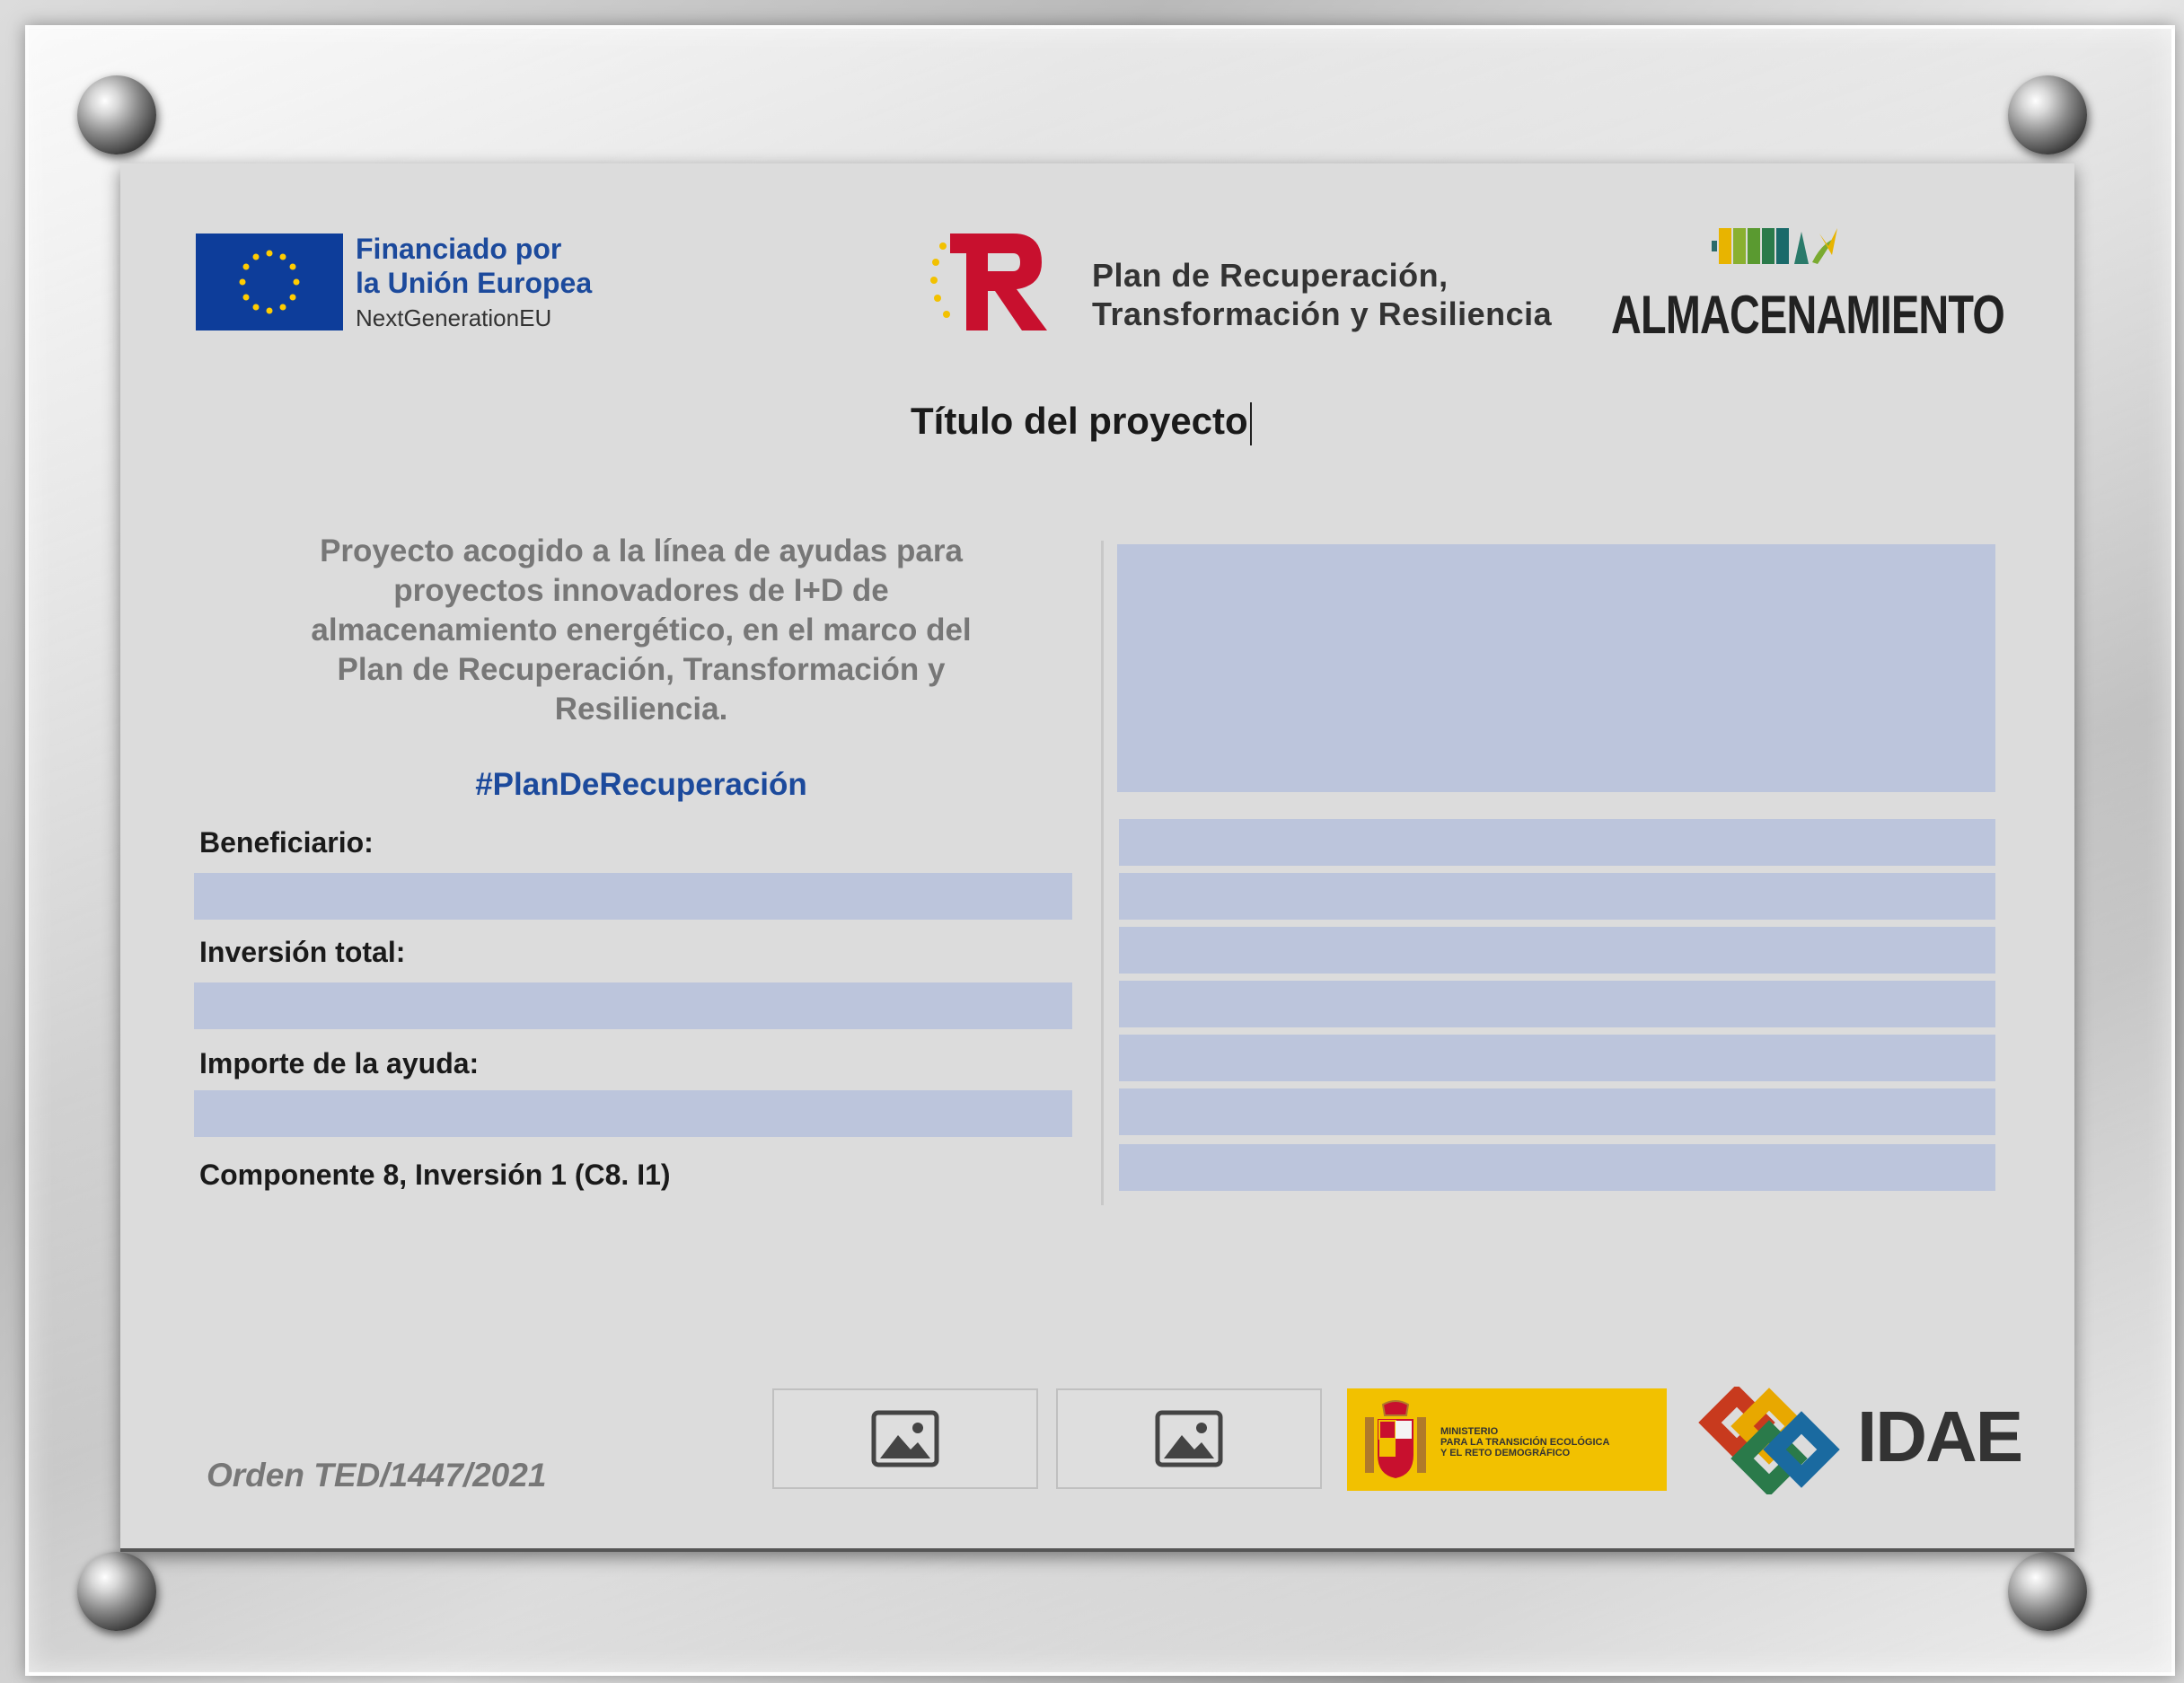 Image resolution: width=2184 pixels, height=1683 pixels. Describe the element at coordinates (454, 317) in the screenshot. I see `eu-subtitle: NextGenerationEU` at that location.